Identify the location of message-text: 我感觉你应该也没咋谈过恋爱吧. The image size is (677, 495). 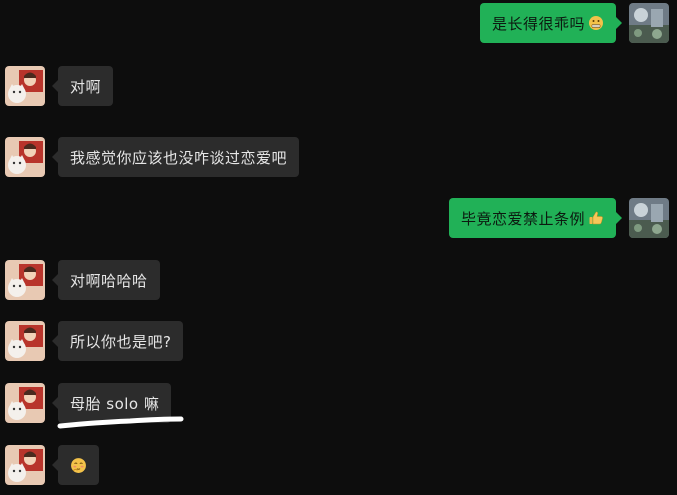
(179, 157).